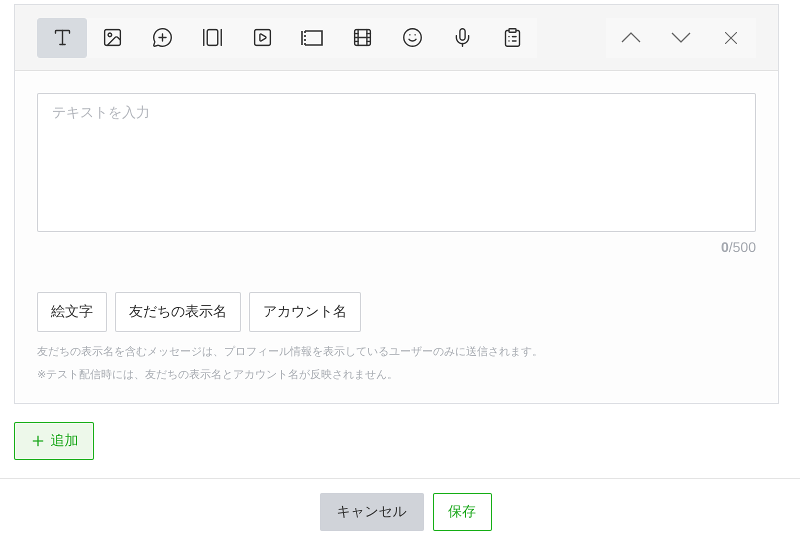 This screenshot has height=544, width=800. I want to click on chat-bubble-plus-icon, so click(162, 37).